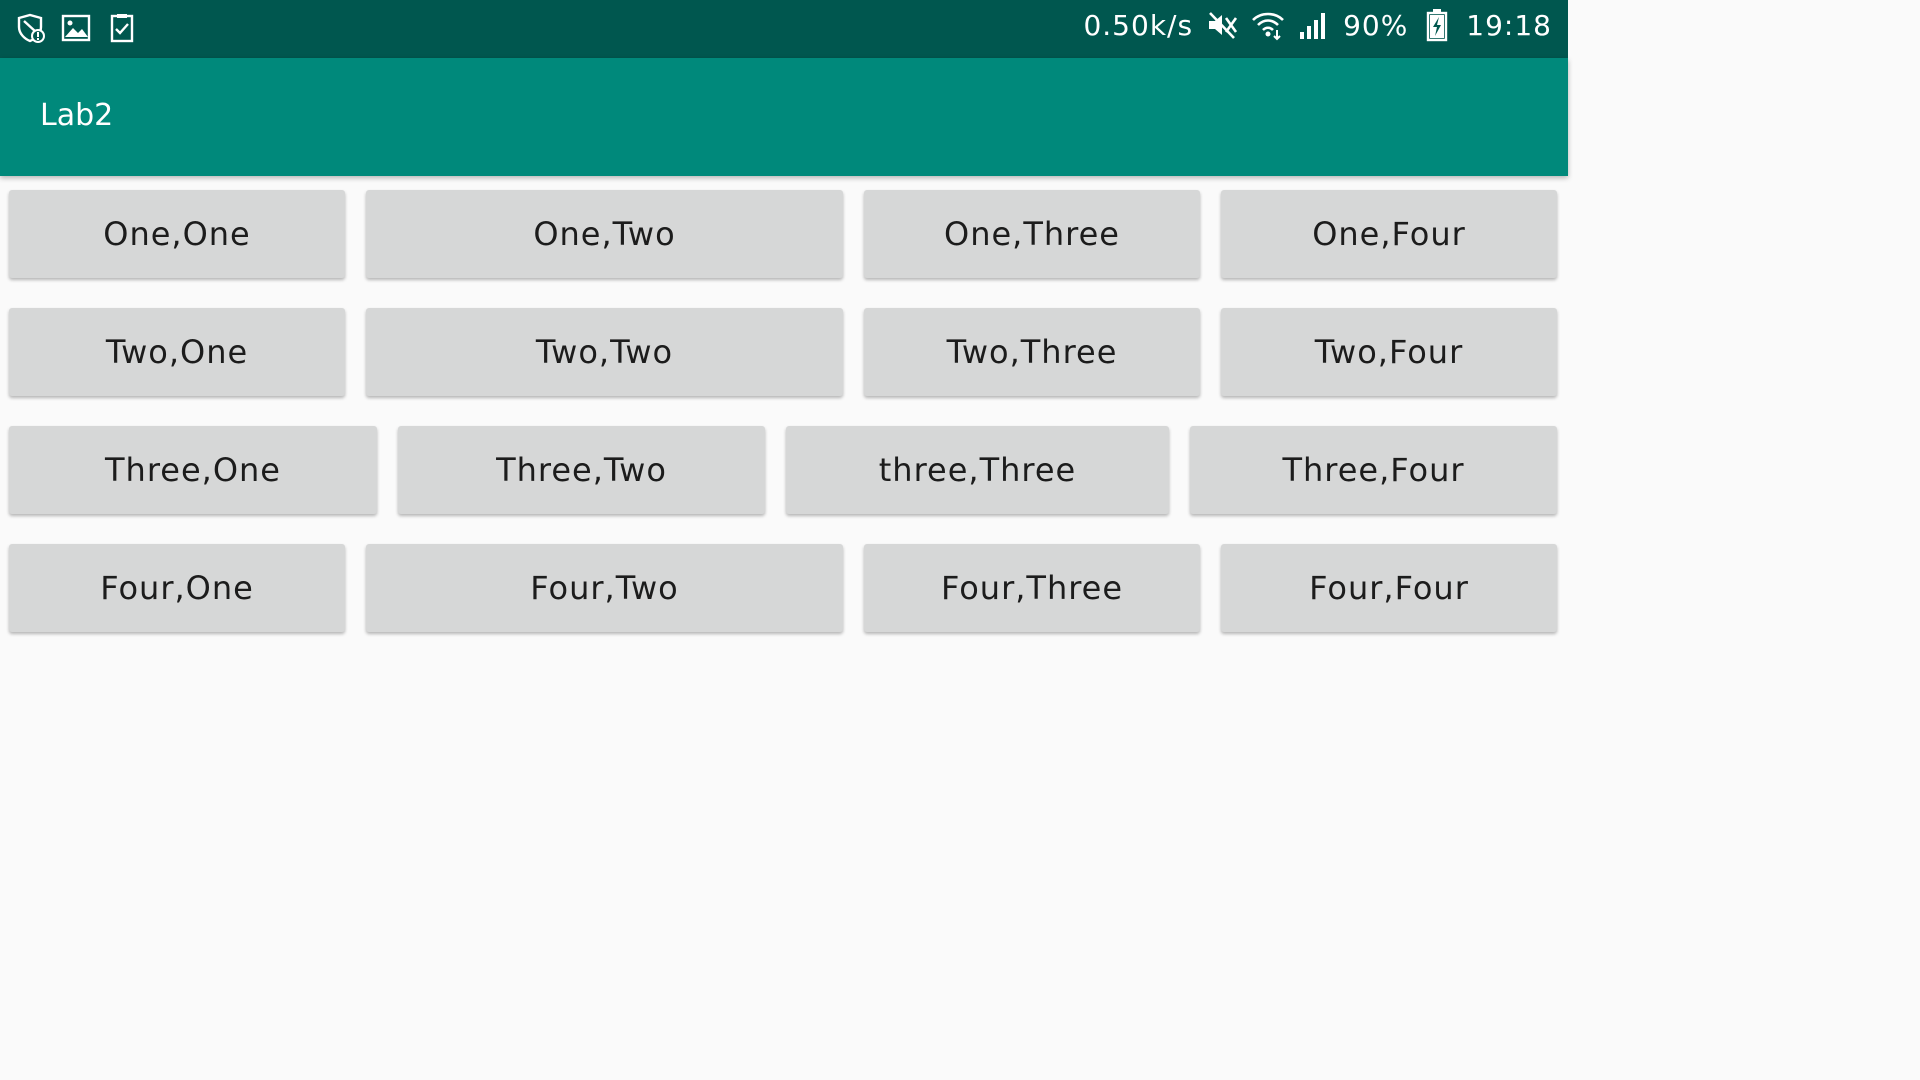 The height and width of the screenshot is (1080, 1920). What do you see at coordinates (604, 352) in the screenshot?
I see `button-two-two: Two,Two` at bounding box center [604, 352].